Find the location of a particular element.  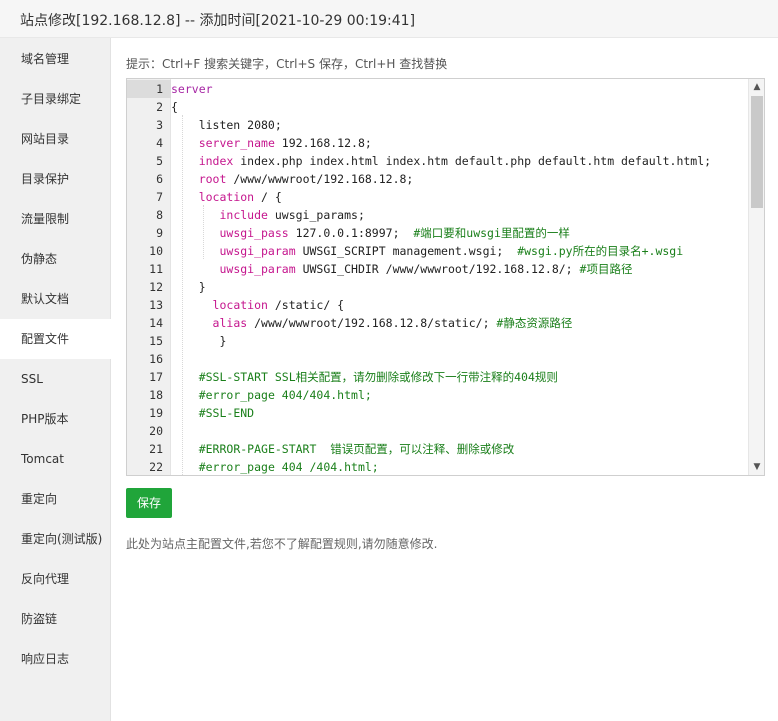

sidebar-item: 子目录绑定 is located at coordinates (55, 99).